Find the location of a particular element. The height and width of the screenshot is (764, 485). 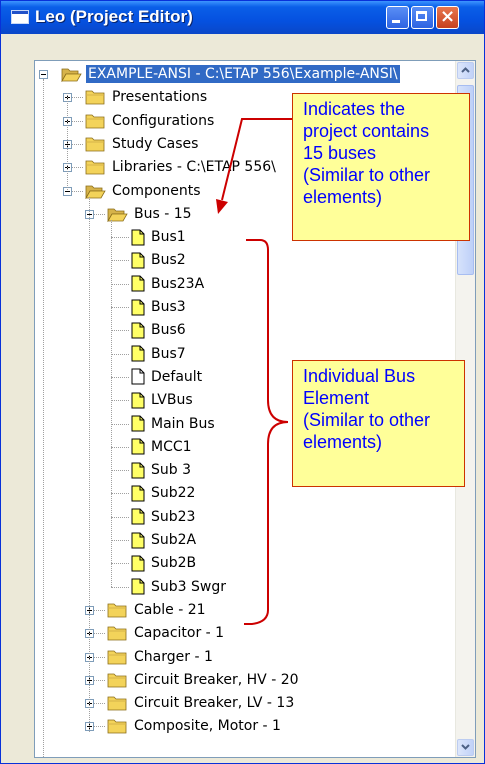

callout-1-arrow-head is located at coordinates (222, 206).